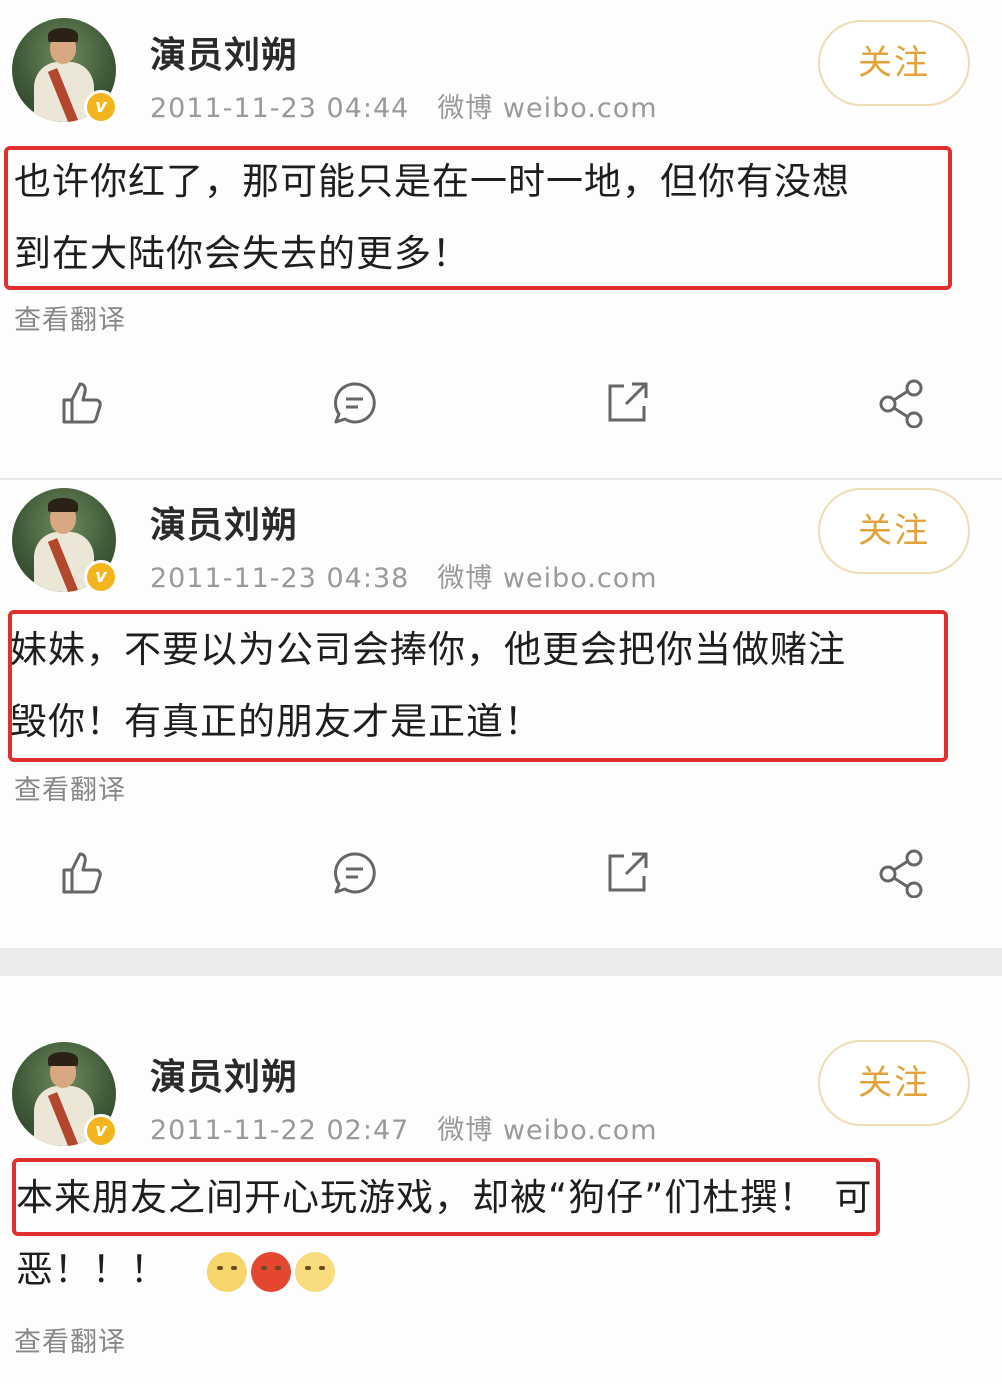 The image size is (1002, 1384). I want to click on post-timestamp: 2011-11-23 04:38, so click(280, 578).